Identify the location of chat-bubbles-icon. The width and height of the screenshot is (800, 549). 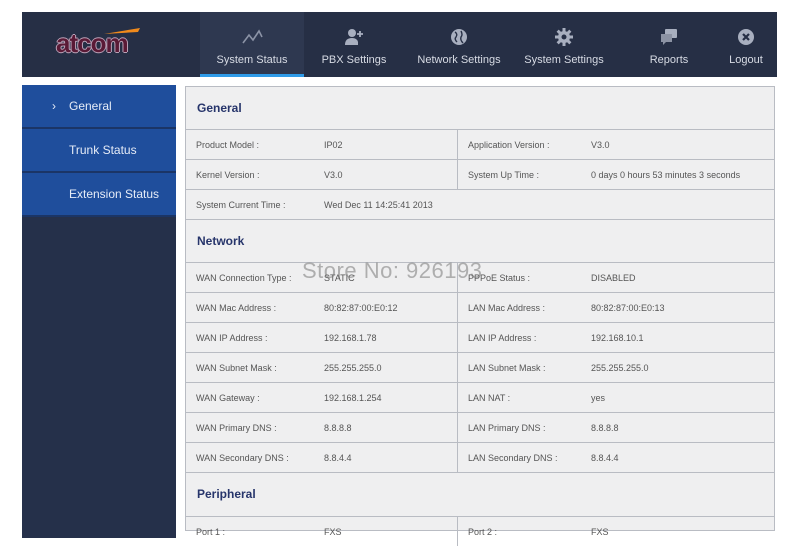
(669, 37).